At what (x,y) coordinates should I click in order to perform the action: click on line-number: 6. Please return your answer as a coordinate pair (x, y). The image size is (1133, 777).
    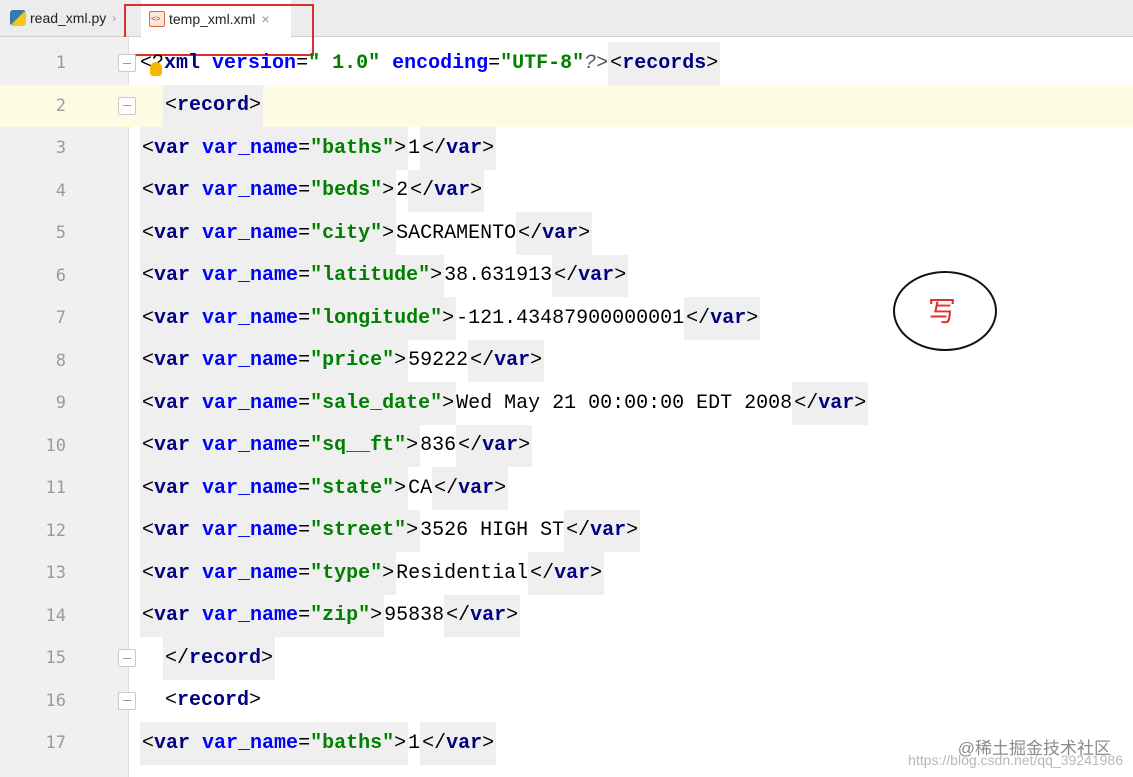
    Looking at the image, I should click on (60, 275).